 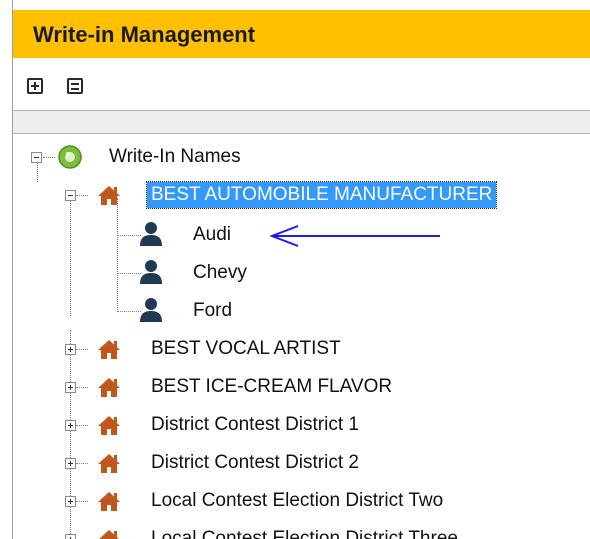 What do you see at coordinates (144, 34) in the screenshot?
I see `panel-title: Write-in Management` at bounding box center [144, 34].